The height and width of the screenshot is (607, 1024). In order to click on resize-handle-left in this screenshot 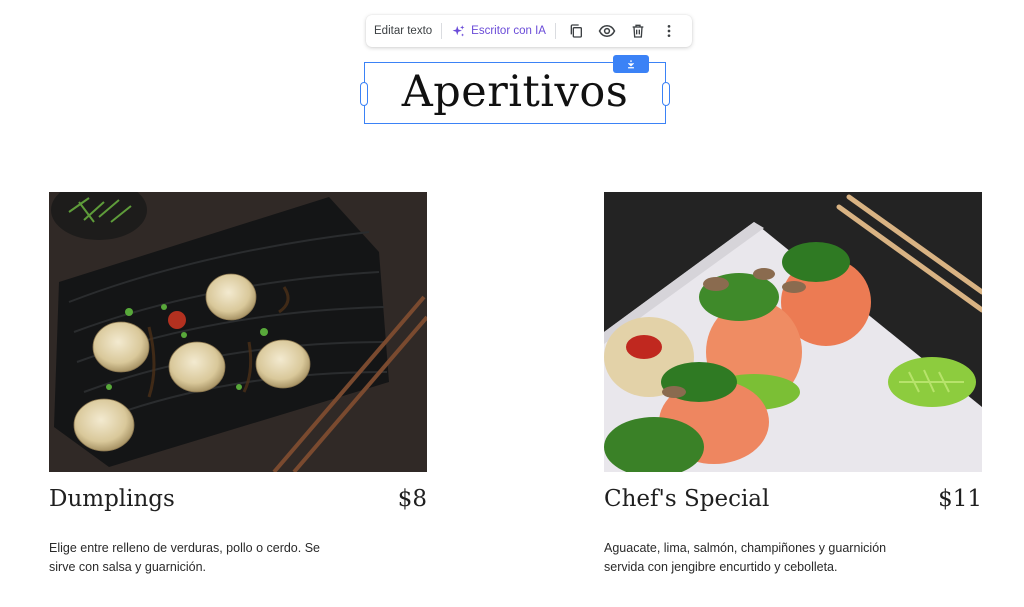, I will do `click(364, 94)`.